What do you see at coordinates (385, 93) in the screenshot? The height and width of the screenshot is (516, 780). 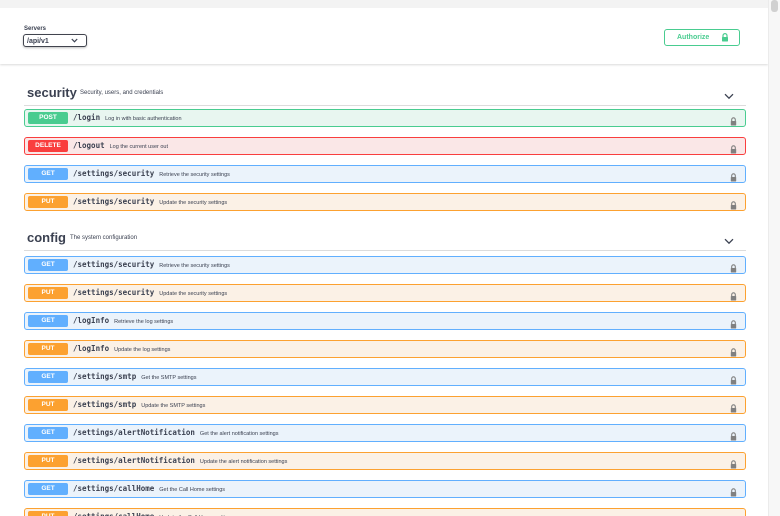 I see `tag-header-security: security Security, users, and credentials` at bounding box center [385, 93].